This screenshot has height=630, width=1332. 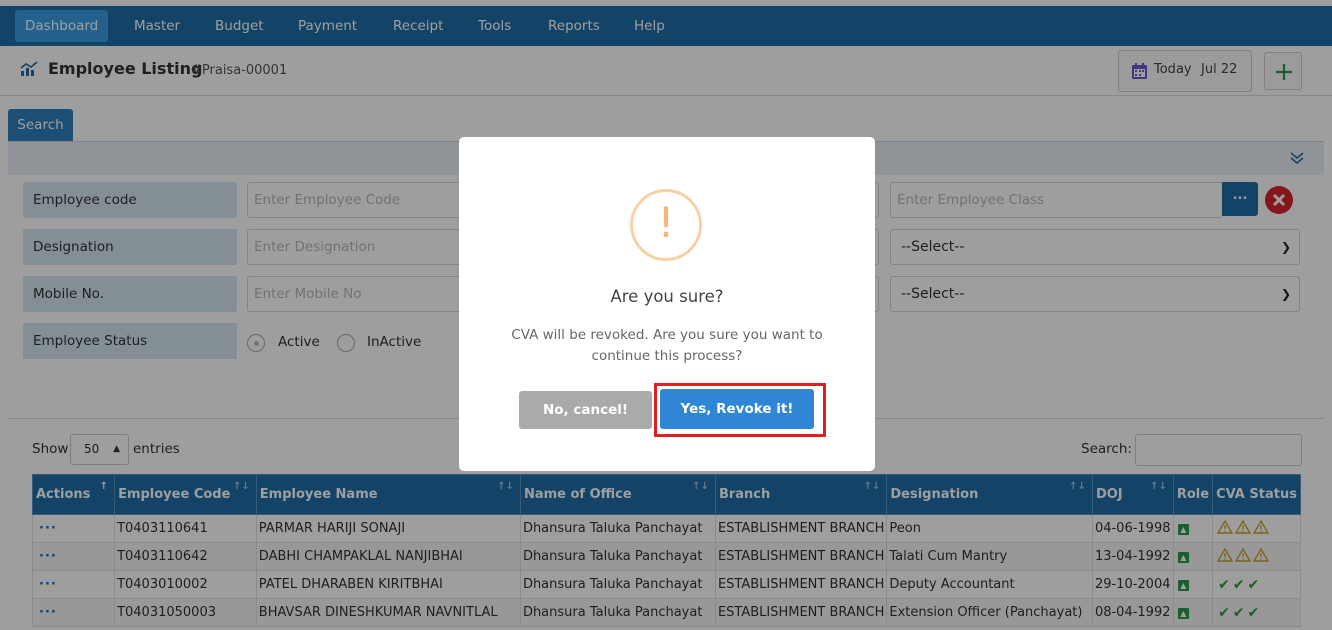 I want to click on dialog-title: Are you sure?, so click(x=667, y=296).